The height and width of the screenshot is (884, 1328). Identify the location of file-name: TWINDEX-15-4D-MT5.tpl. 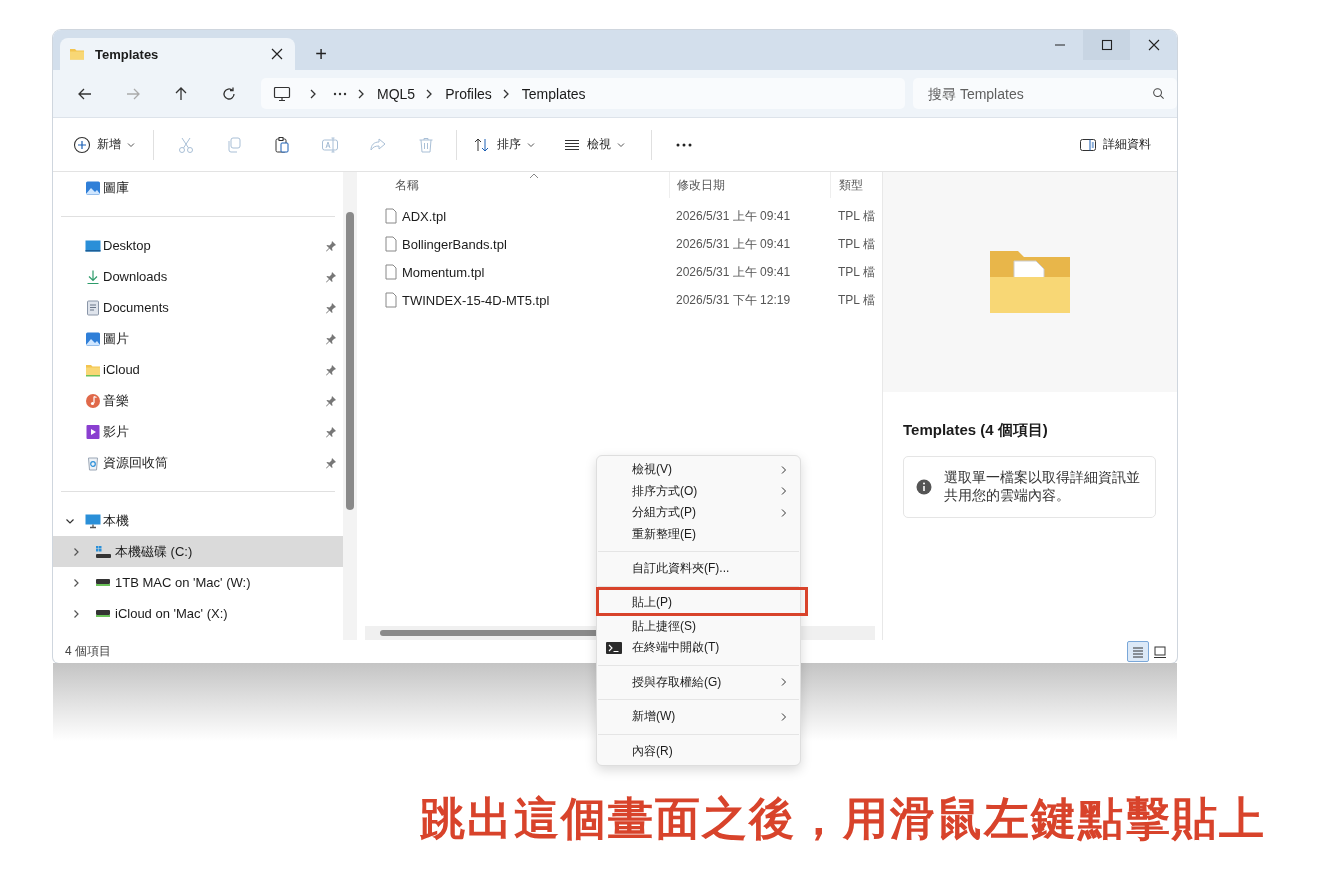
(476, 300).